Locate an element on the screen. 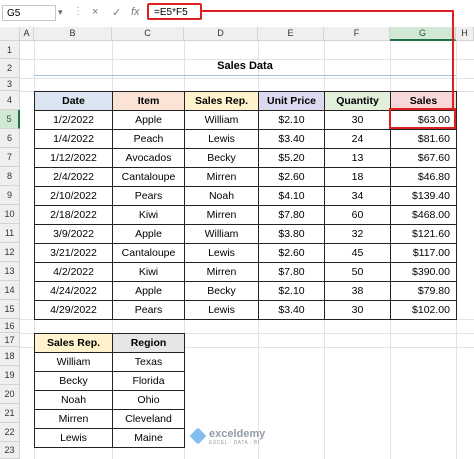  row-header-13: 13 is located at coordinates (10, 271).